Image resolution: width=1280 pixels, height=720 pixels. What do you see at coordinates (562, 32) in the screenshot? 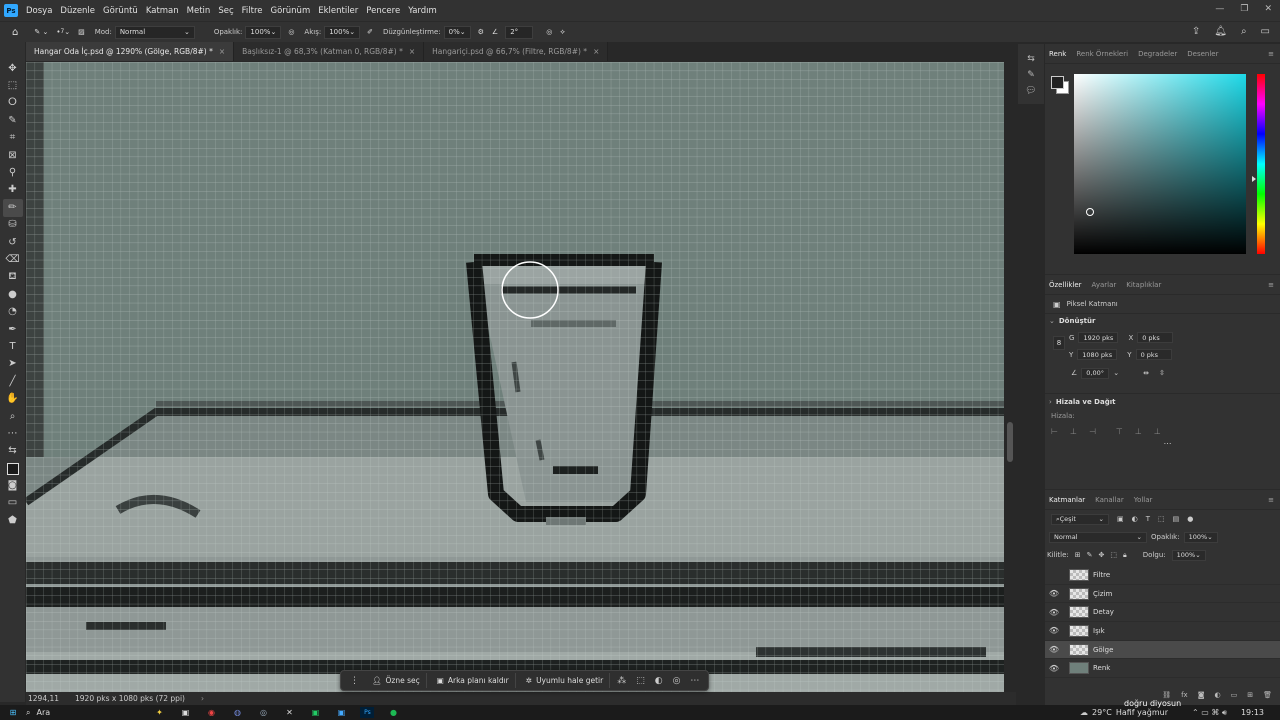
I see `symmetry-icon: ⟡` at bounding box center [562, 32].